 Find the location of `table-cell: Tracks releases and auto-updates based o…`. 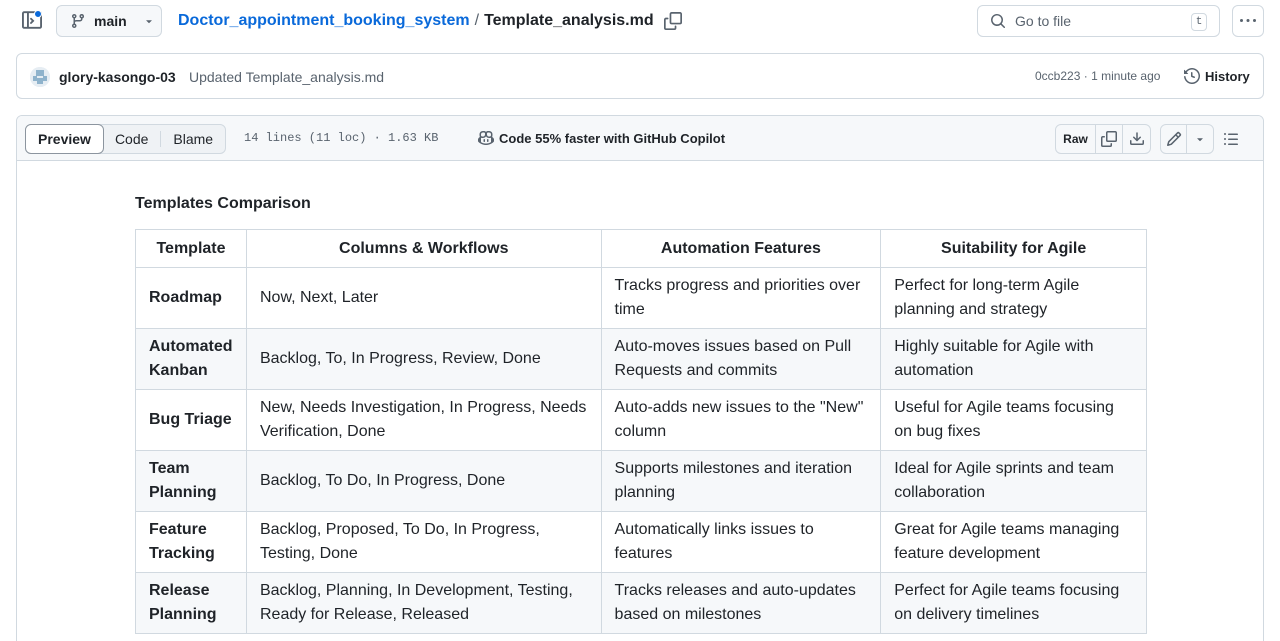

table-cell: Tracks releases and auto-updates based o… is located at coordinates (741, 603).